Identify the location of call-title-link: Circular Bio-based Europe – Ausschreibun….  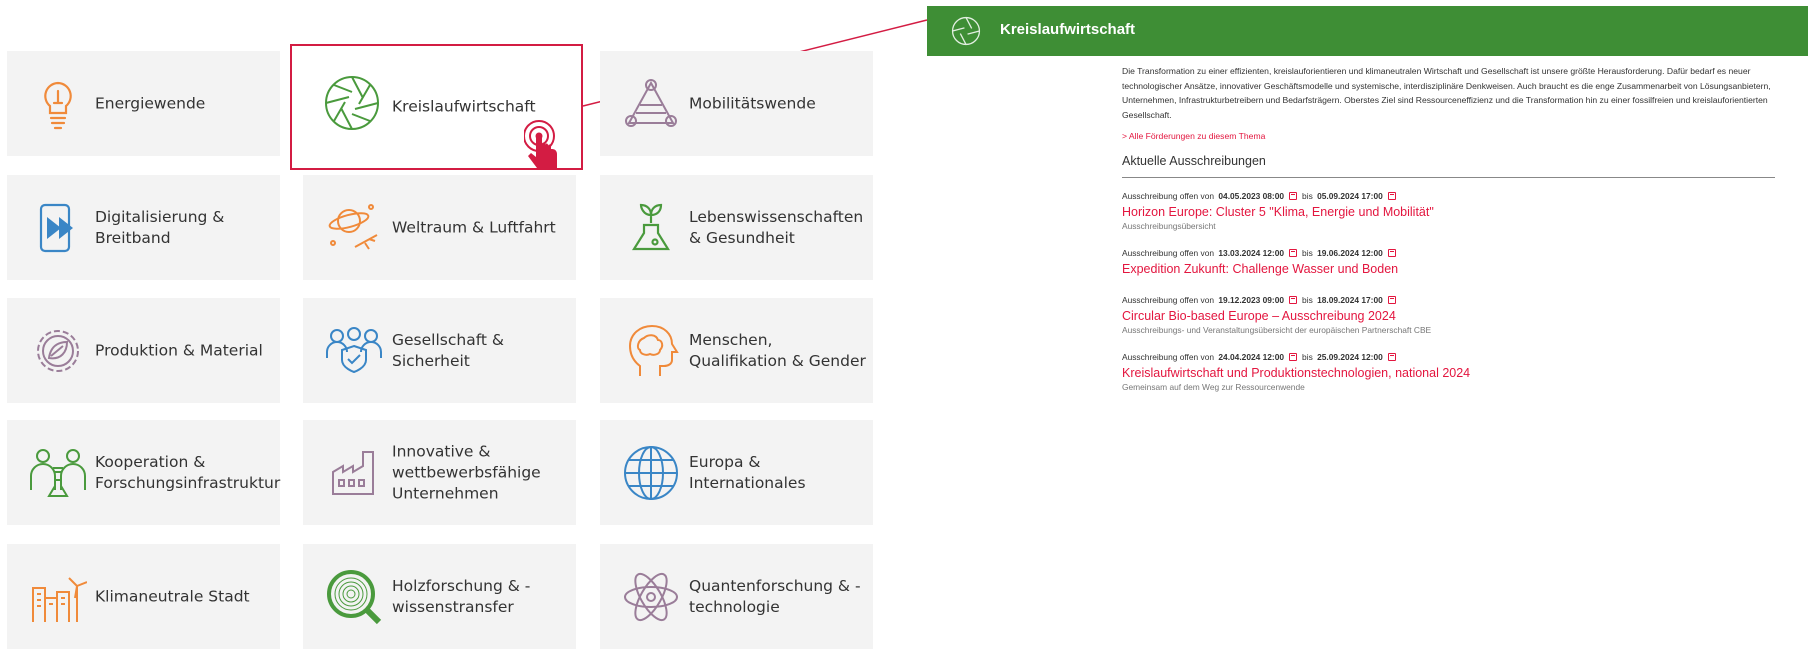
(1449, 316).